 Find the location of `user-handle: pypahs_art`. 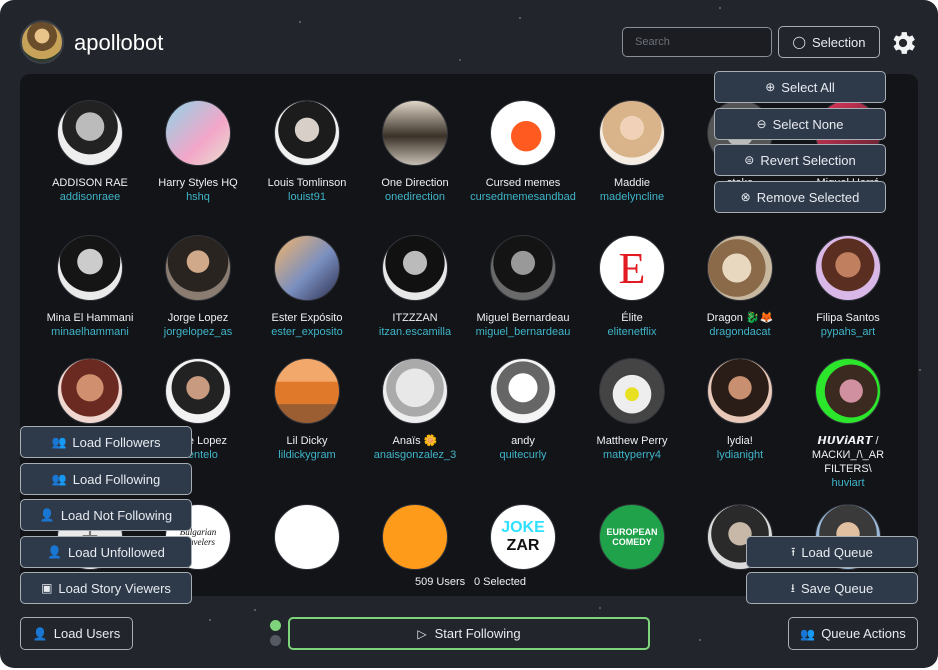

user-handle: pypahs_art is located at coordinates (848, 332).